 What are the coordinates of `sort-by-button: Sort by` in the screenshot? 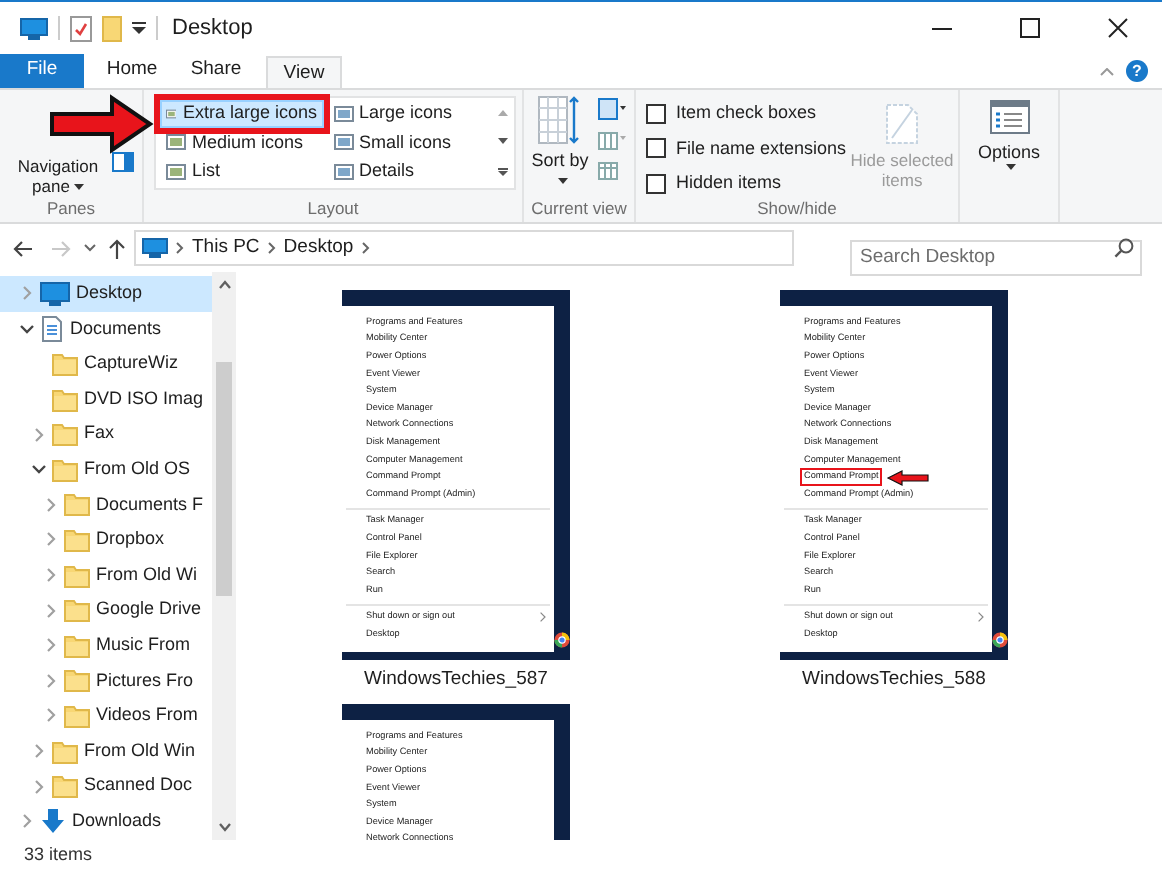 It's located at (560, 146).